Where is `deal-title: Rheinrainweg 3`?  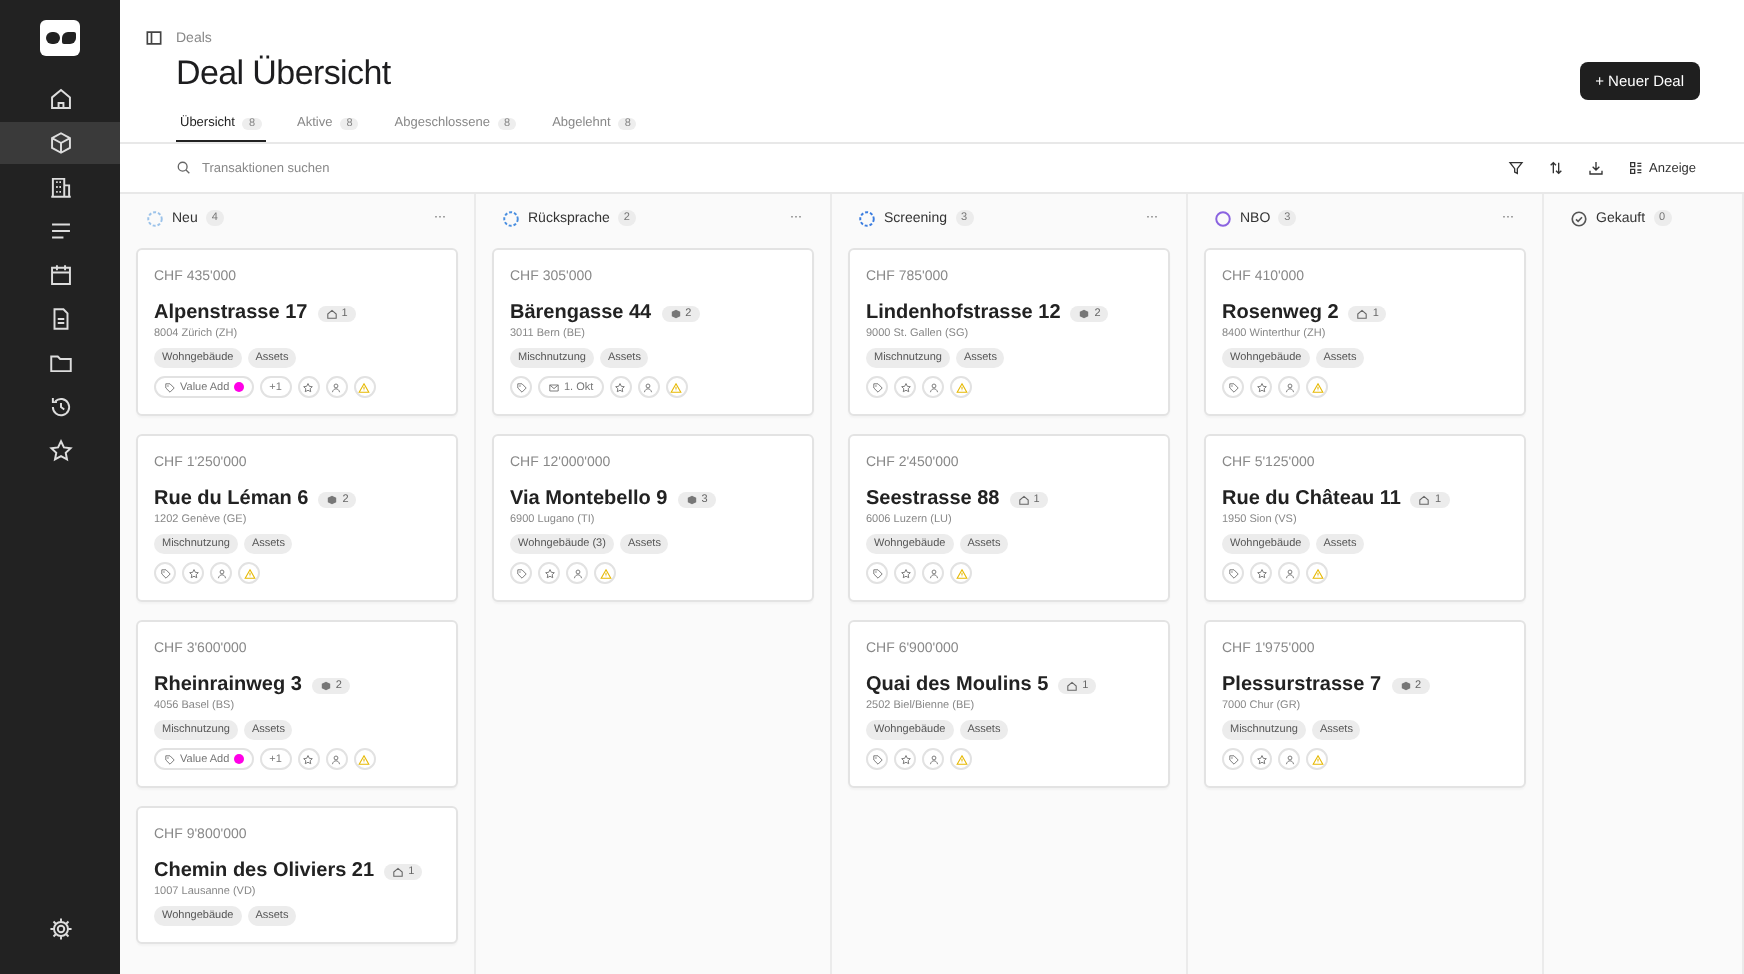
deal-title: Rheinrainweg 3 is located at coordinates (228, 685).